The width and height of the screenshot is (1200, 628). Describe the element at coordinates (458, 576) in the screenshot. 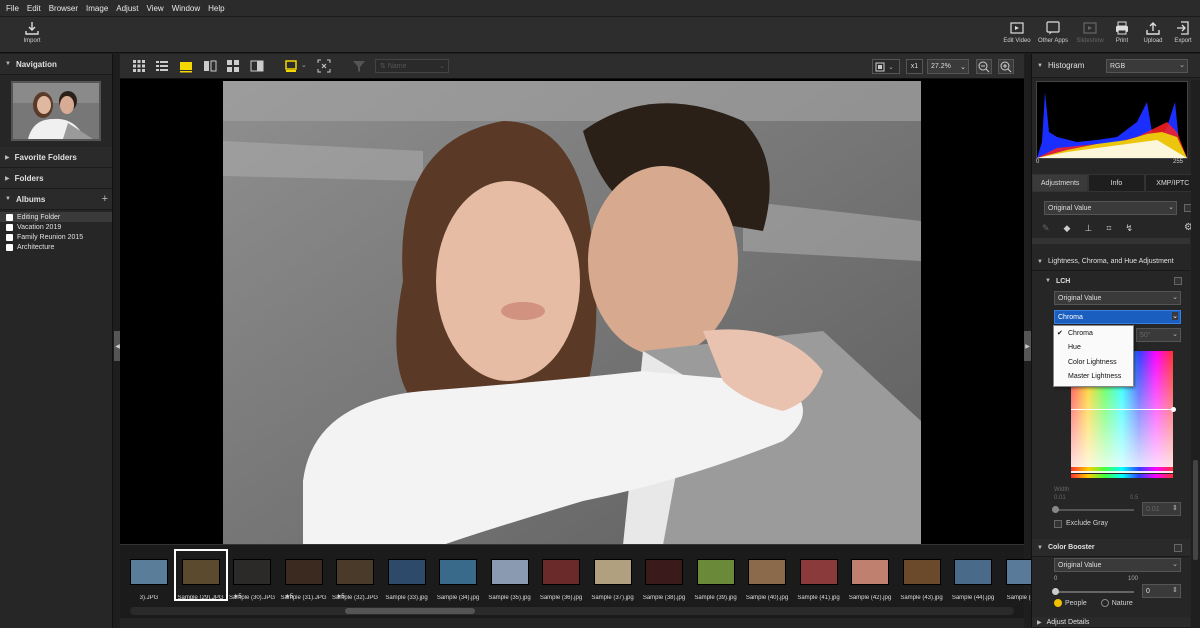

I see `filmstrip-item: Sample (34).jpg` at that location.